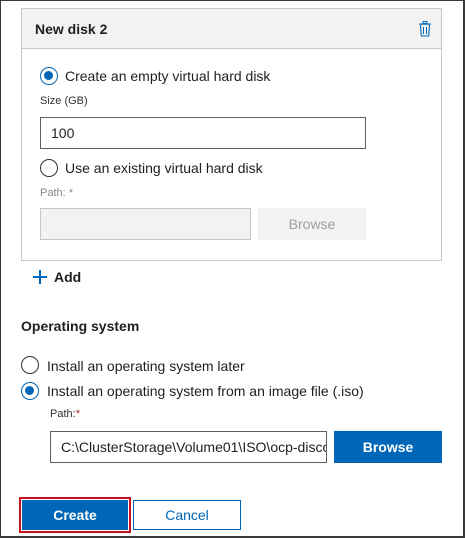 The image size is (465, 538). Describe the element at coordinates (49, 168) in the screenshot. I see `use-existing-disk-radio` at that location.